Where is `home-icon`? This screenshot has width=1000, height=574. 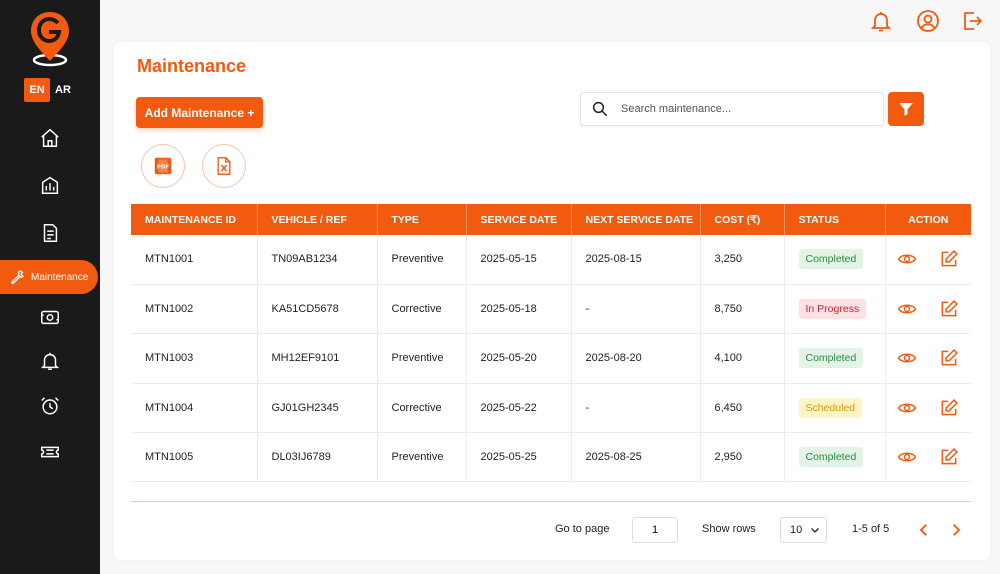 home-icon is located at coordinates (50, 137).